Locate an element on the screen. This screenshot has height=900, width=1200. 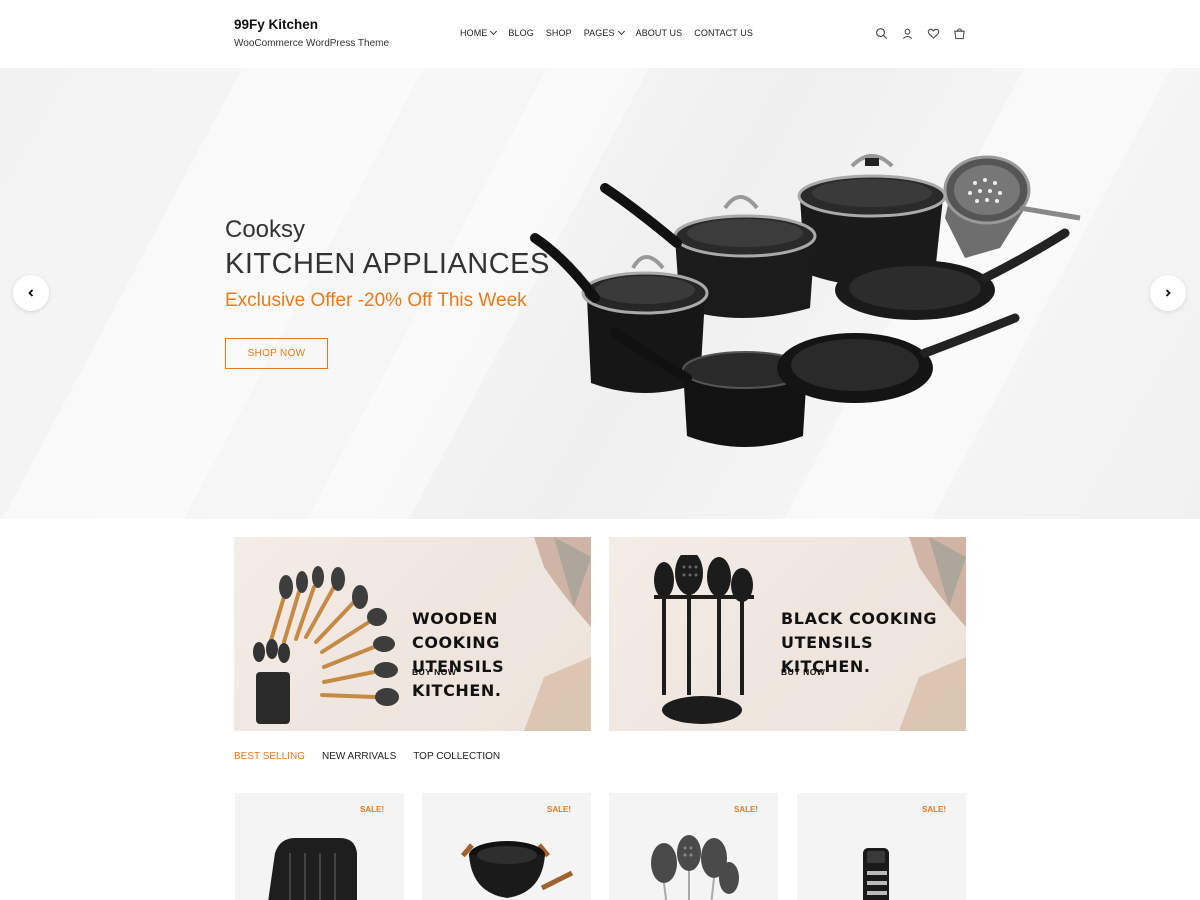
nav-item-pages: PAGES is located at coordinates (604, 32).